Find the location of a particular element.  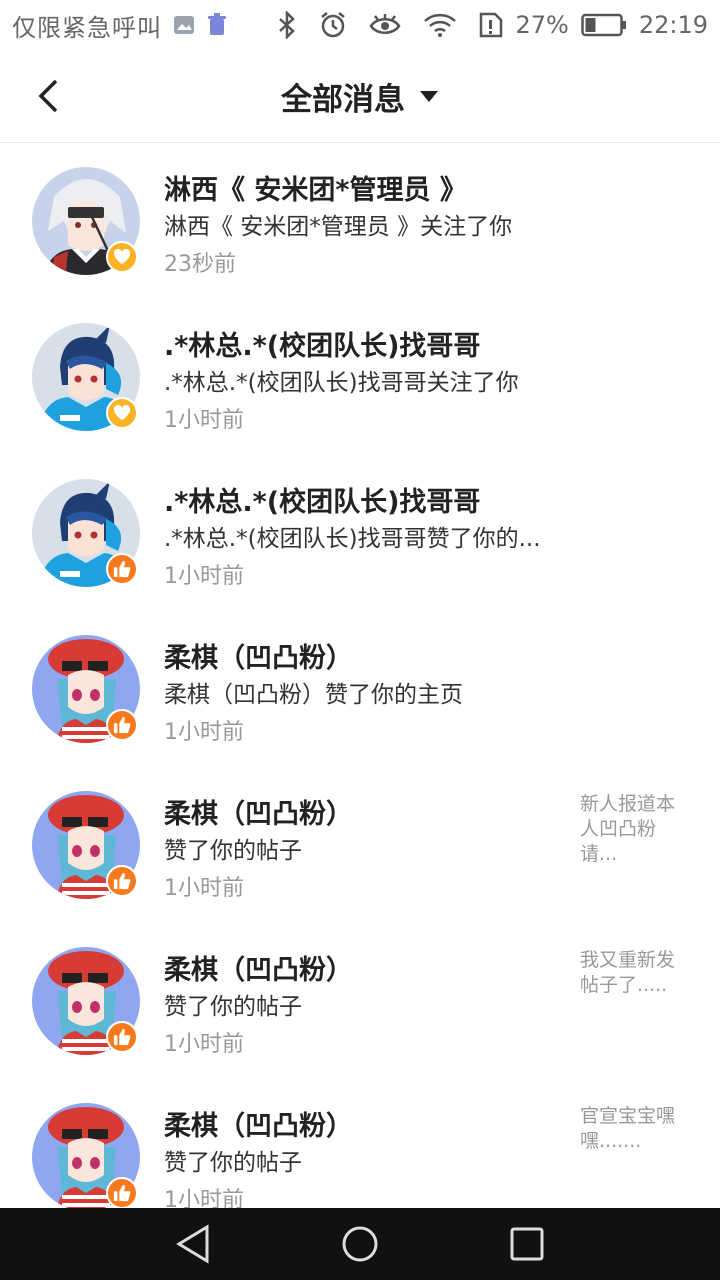

header-bar: 全部消息 is located at coordinates (360, 96).